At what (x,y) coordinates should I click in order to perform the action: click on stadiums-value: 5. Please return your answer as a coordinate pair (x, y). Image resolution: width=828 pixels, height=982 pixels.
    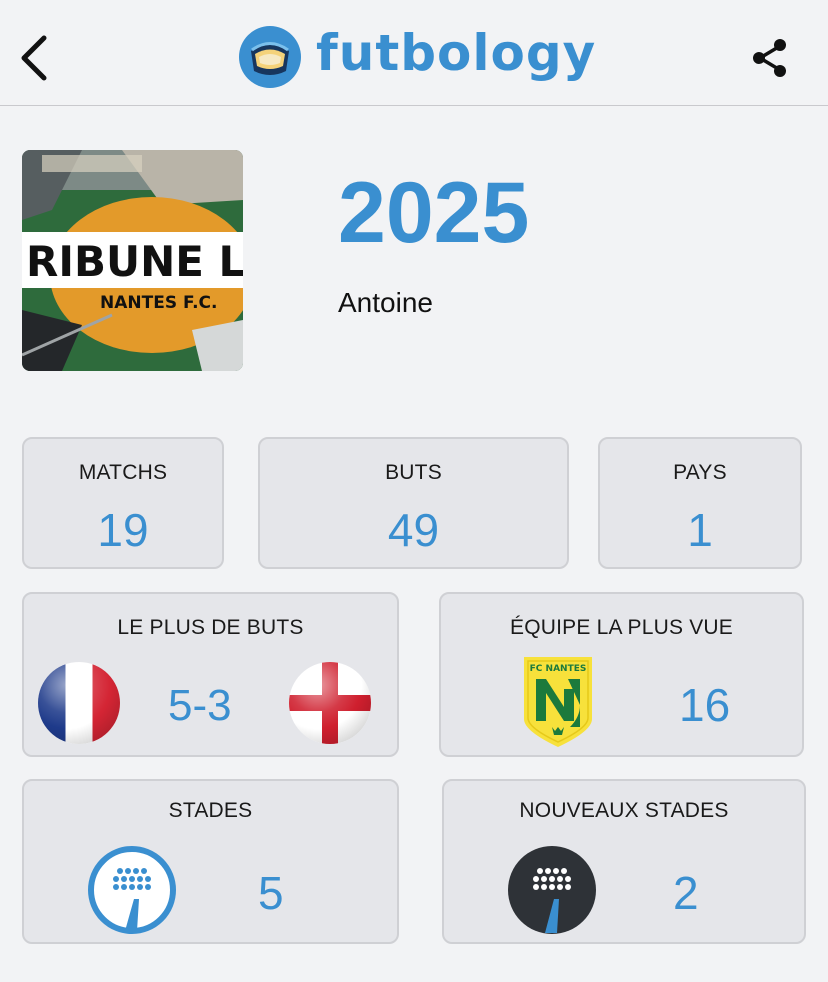
    Looking at the image, I should click on (271, 893).